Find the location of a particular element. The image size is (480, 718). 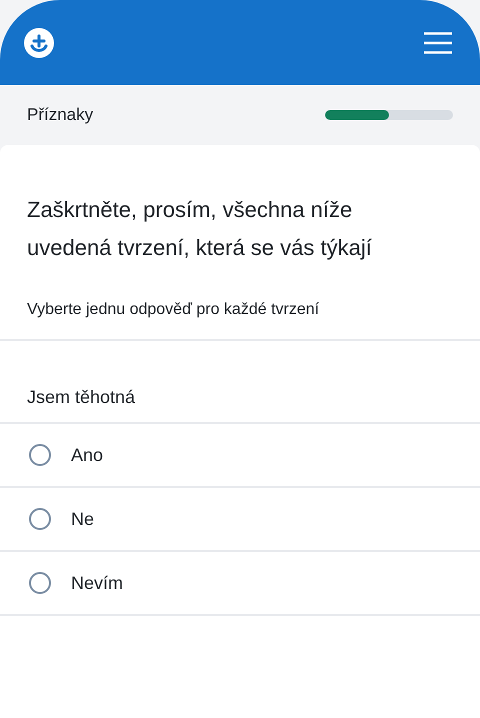

statement-label: Jsem těhotná is located at coordinates (240, 382).